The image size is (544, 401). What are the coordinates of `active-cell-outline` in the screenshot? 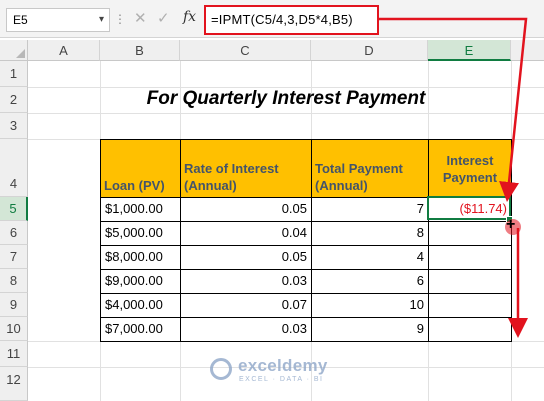 It's located at (469, 208).